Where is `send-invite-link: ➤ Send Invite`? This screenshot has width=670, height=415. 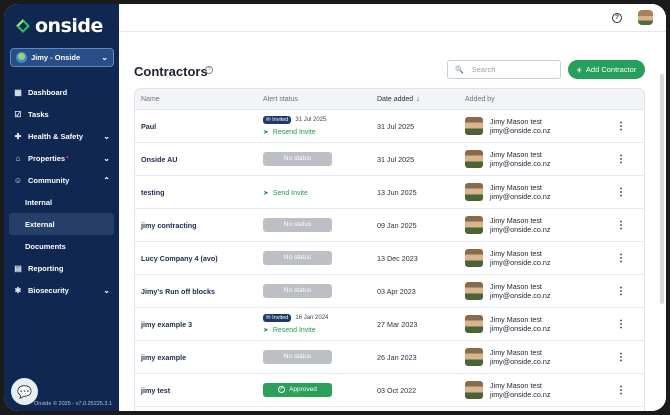 send-invite-link: ➤ Send Invite is located at coordinates (285, 193).